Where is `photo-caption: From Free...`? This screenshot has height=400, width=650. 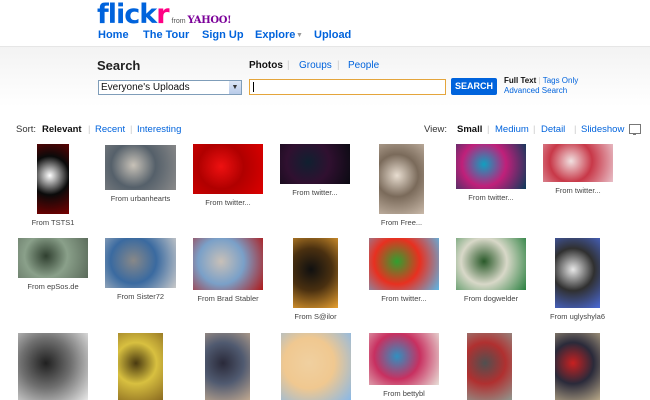 photo-caption: From Free... is located at coordinates (402, 222).